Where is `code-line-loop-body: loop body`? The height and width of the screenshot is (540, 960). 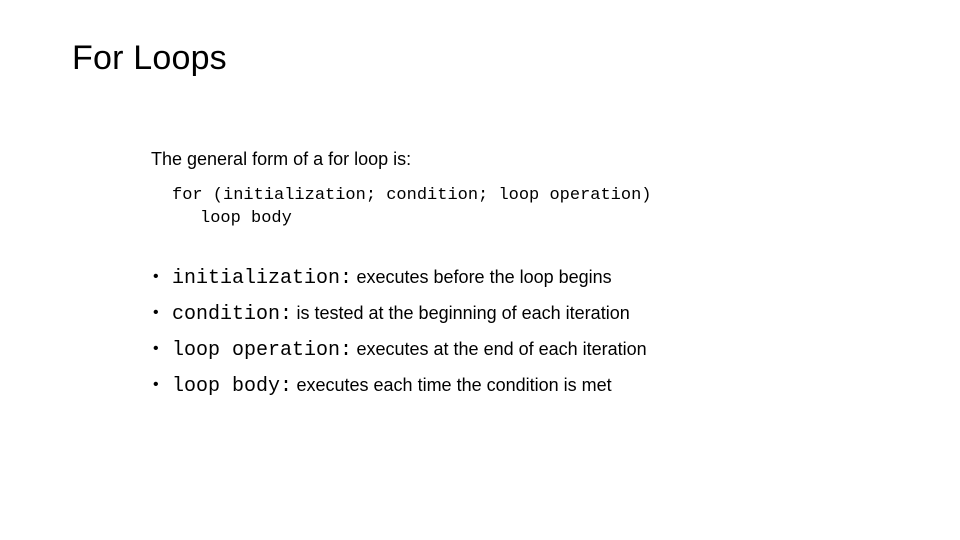
code-line-loop-body: loop body is located at coordinates (246, 218).